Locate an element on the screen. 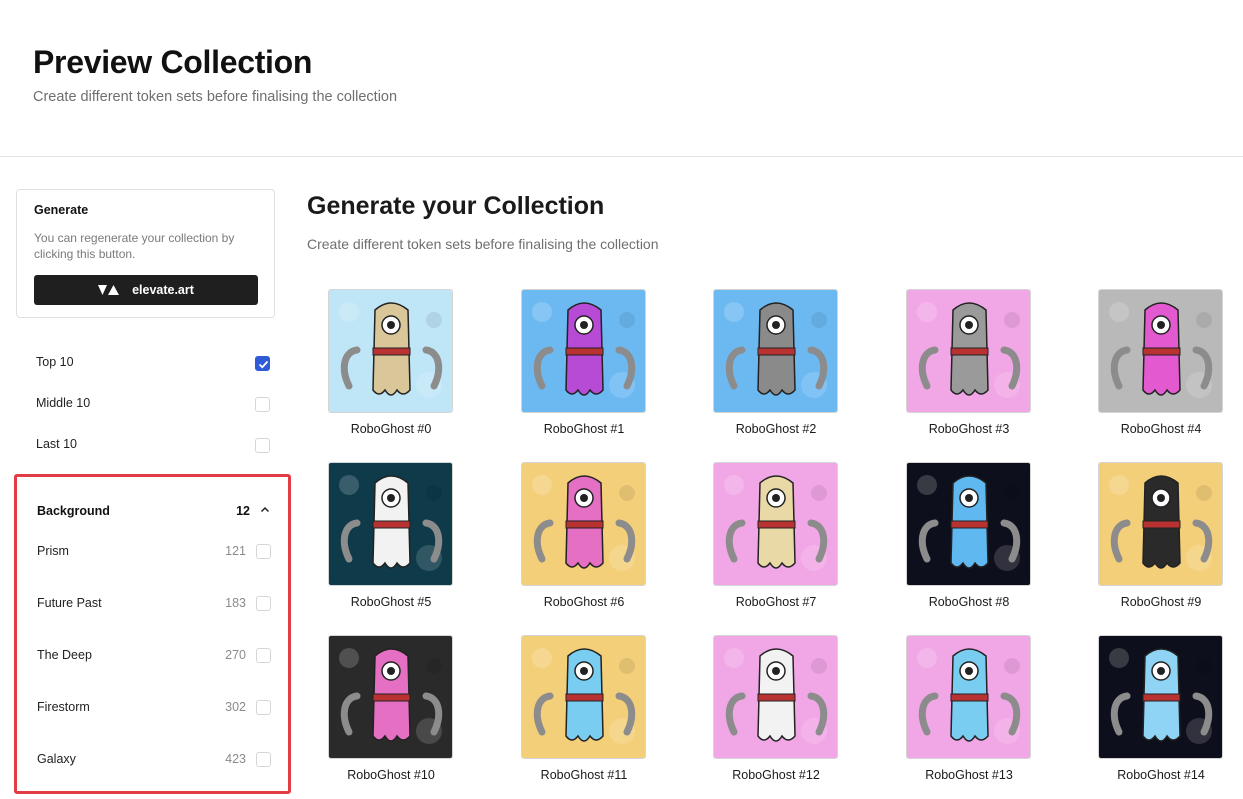  token-card: RoboGhost #7 is located at coordinates (770, 542).